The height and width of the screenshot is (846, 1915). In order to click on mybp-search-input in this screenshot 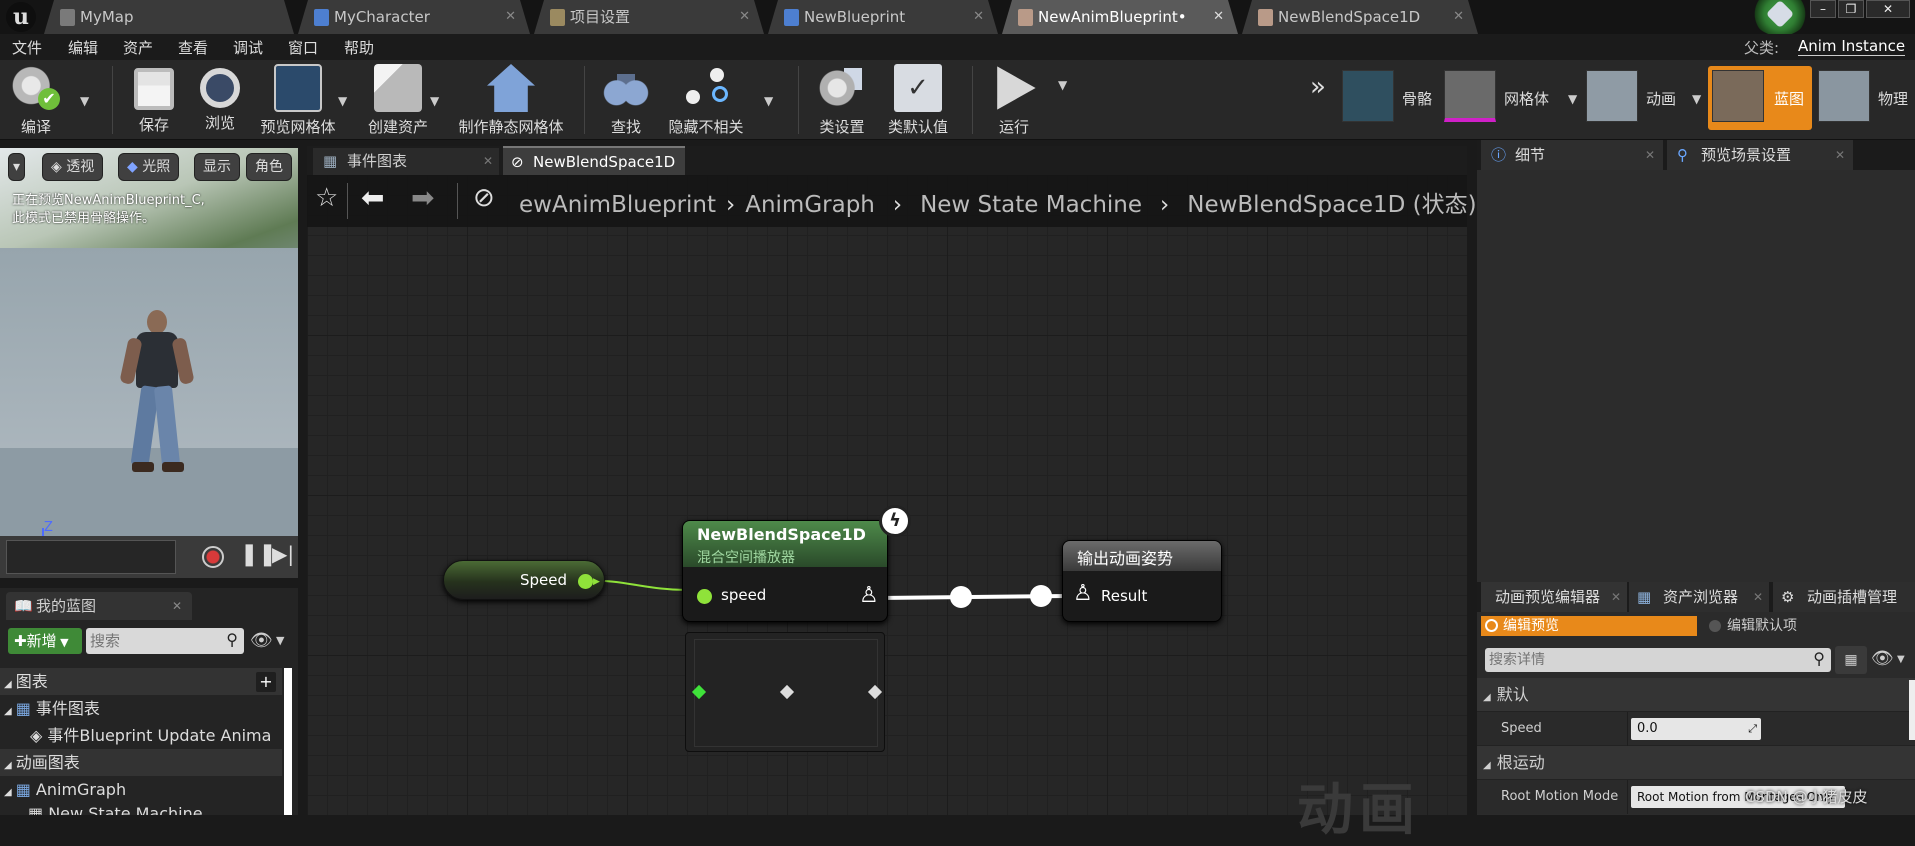, I will do `click(152, 641)`.